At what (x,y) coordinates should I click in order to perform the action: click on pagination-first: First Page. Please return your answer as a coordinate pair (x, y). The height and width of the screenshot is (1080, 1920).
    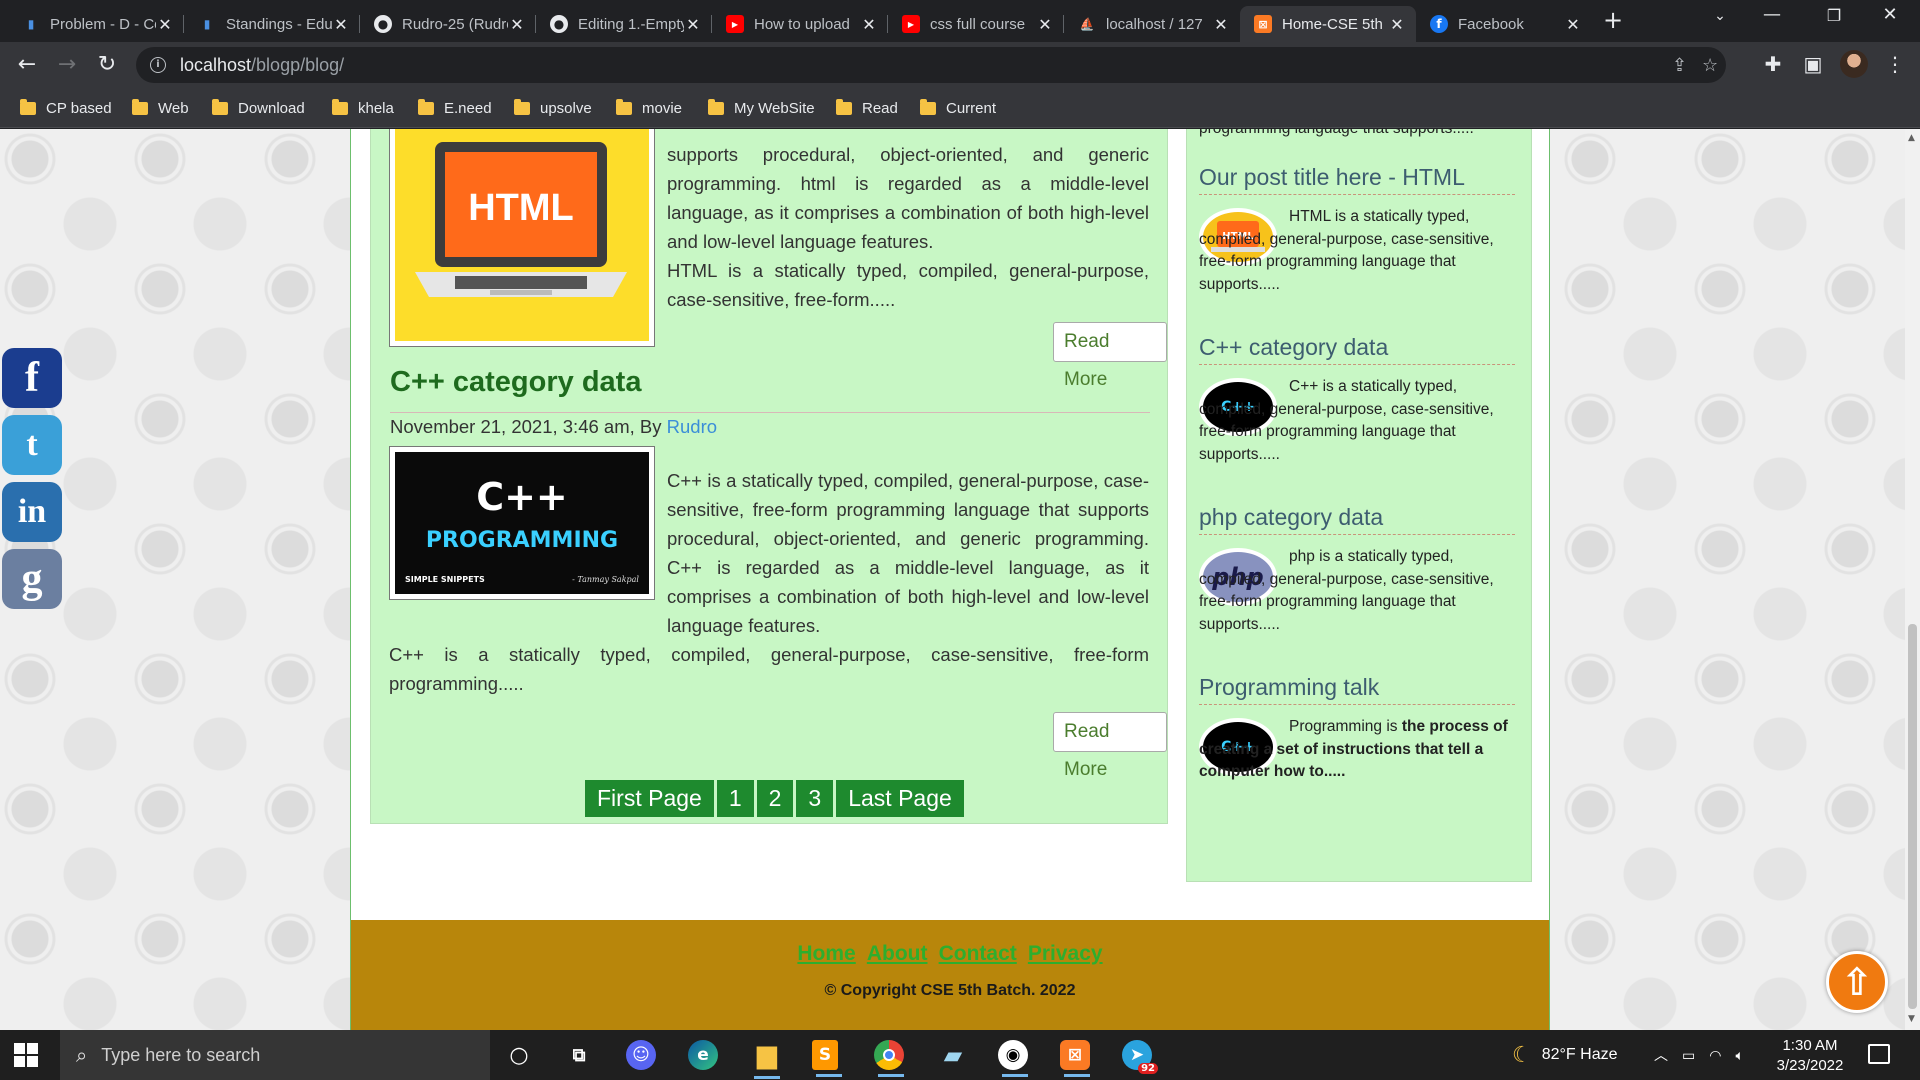
    Looking at the image, I should click on (649, 798).